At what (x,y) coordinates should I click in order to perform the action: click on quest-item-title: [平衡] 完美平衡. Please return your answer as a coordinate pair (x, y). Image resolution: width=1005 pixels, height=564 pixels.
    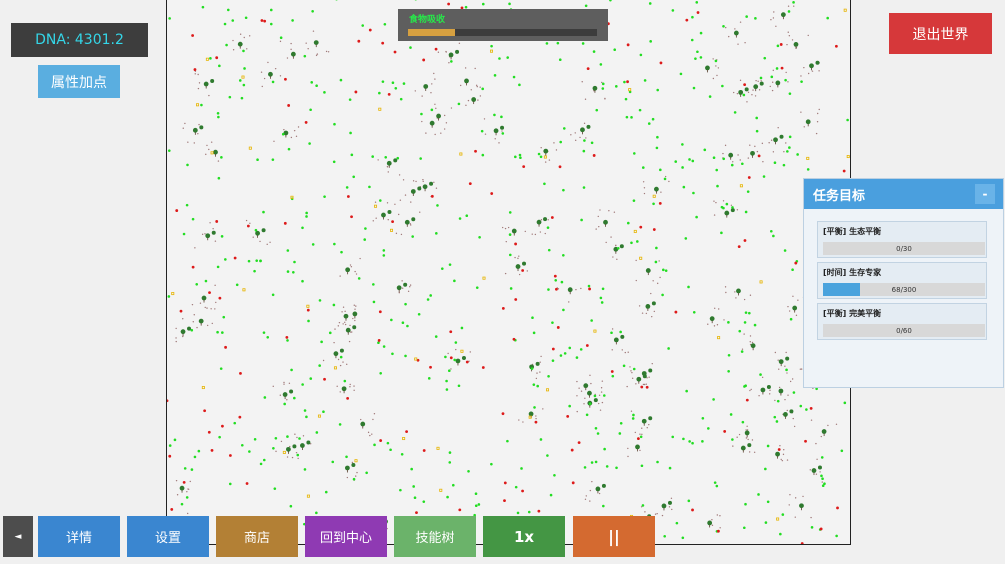
    Looking at the image, I should click on (852, 313).